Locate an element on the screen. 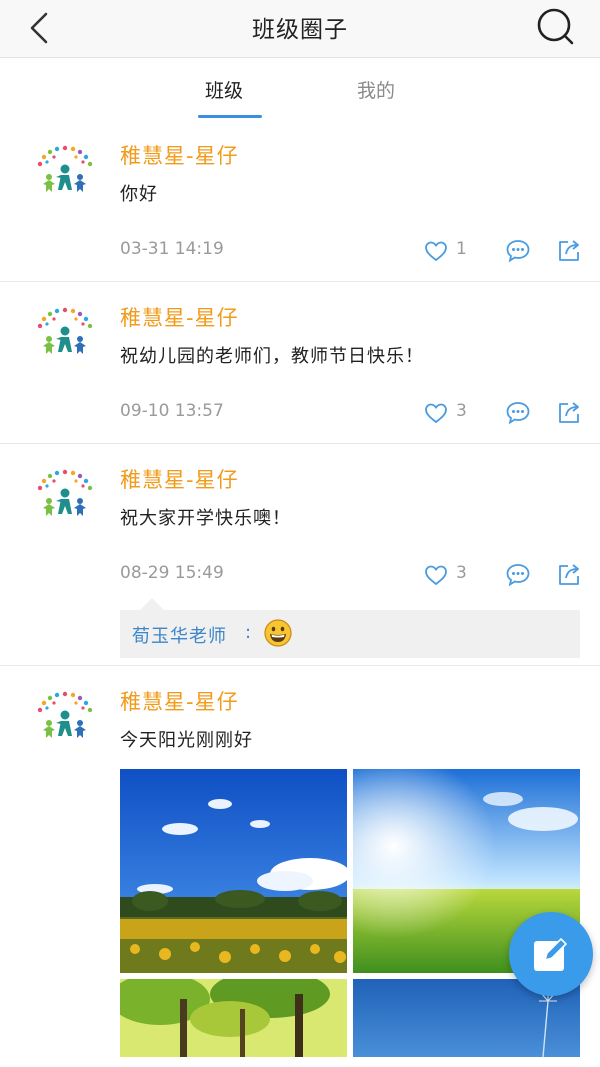 The height and width of the screenshot is (1067, 600). active-tab-indicator is located at coordinates (230, 116).